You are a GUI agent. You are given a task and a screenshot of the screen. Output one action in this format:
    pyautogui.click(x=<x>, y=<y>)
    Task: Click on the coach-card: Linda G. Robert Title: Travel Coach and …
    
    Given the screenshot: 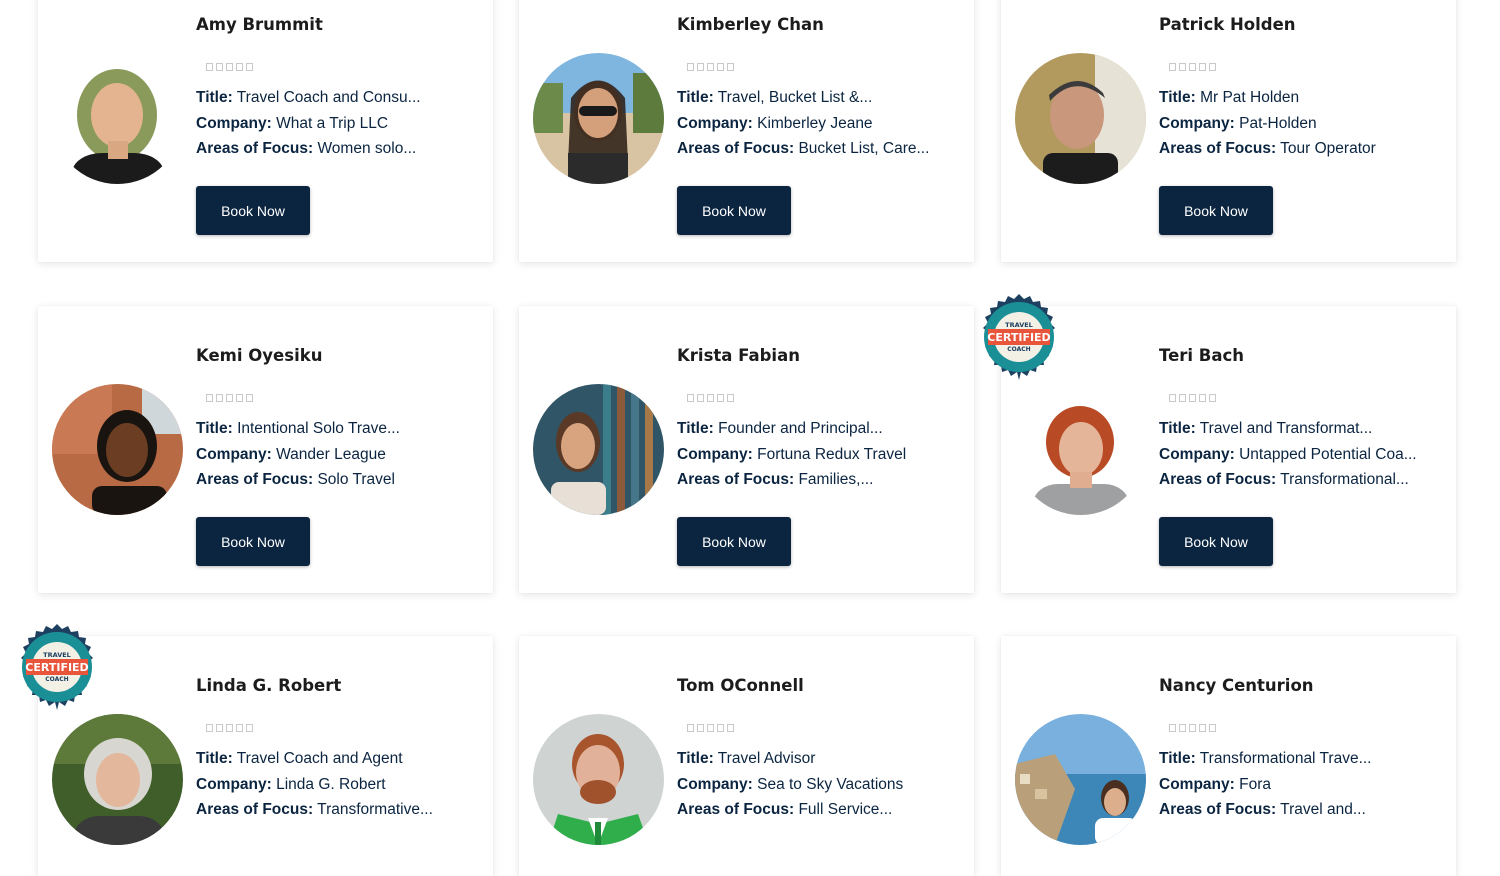 What is the action you would take?
    pyautogui.click(x=265, y=756)
    